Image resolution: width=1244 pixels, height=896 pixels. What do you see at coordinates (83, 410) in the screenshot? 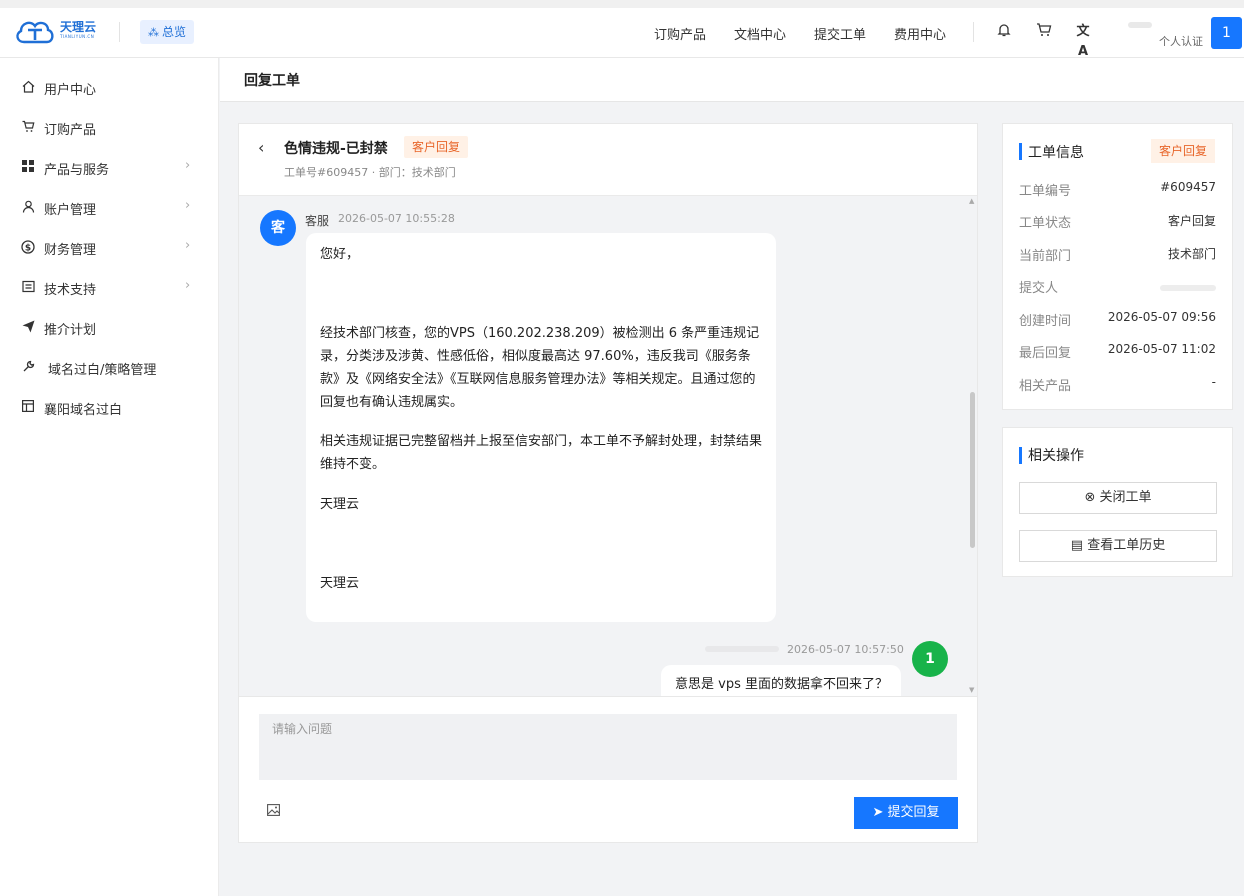
I see `sidebar-item-label: 襄阳域名过白` at bounding box center [83, 410].